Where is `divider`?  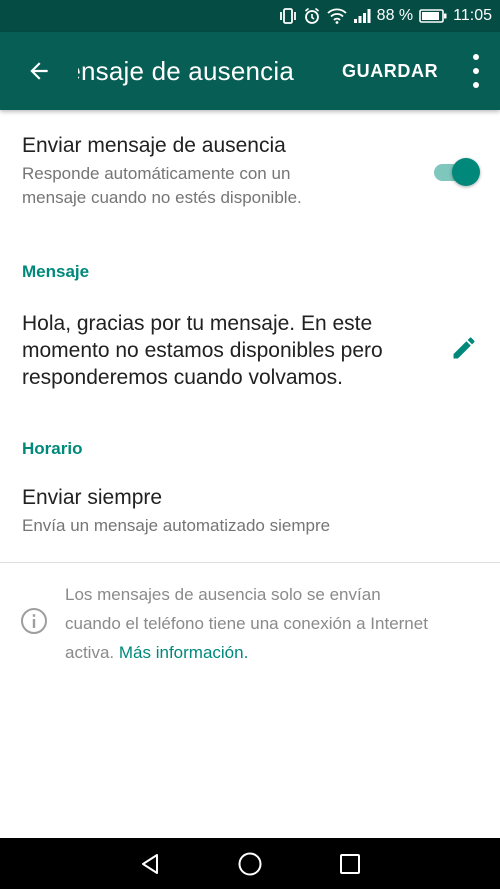 divider is located at coordinates (250, 562).